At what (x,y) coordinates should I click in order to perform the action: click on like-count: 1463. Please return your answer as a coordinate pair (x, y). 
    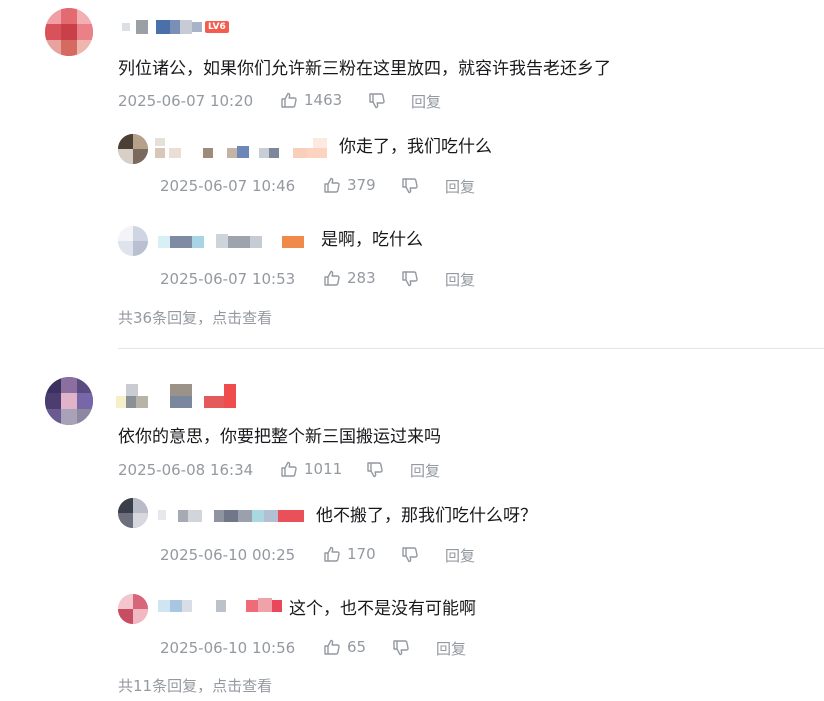
    Looking at the image, I should click on (323, 100).